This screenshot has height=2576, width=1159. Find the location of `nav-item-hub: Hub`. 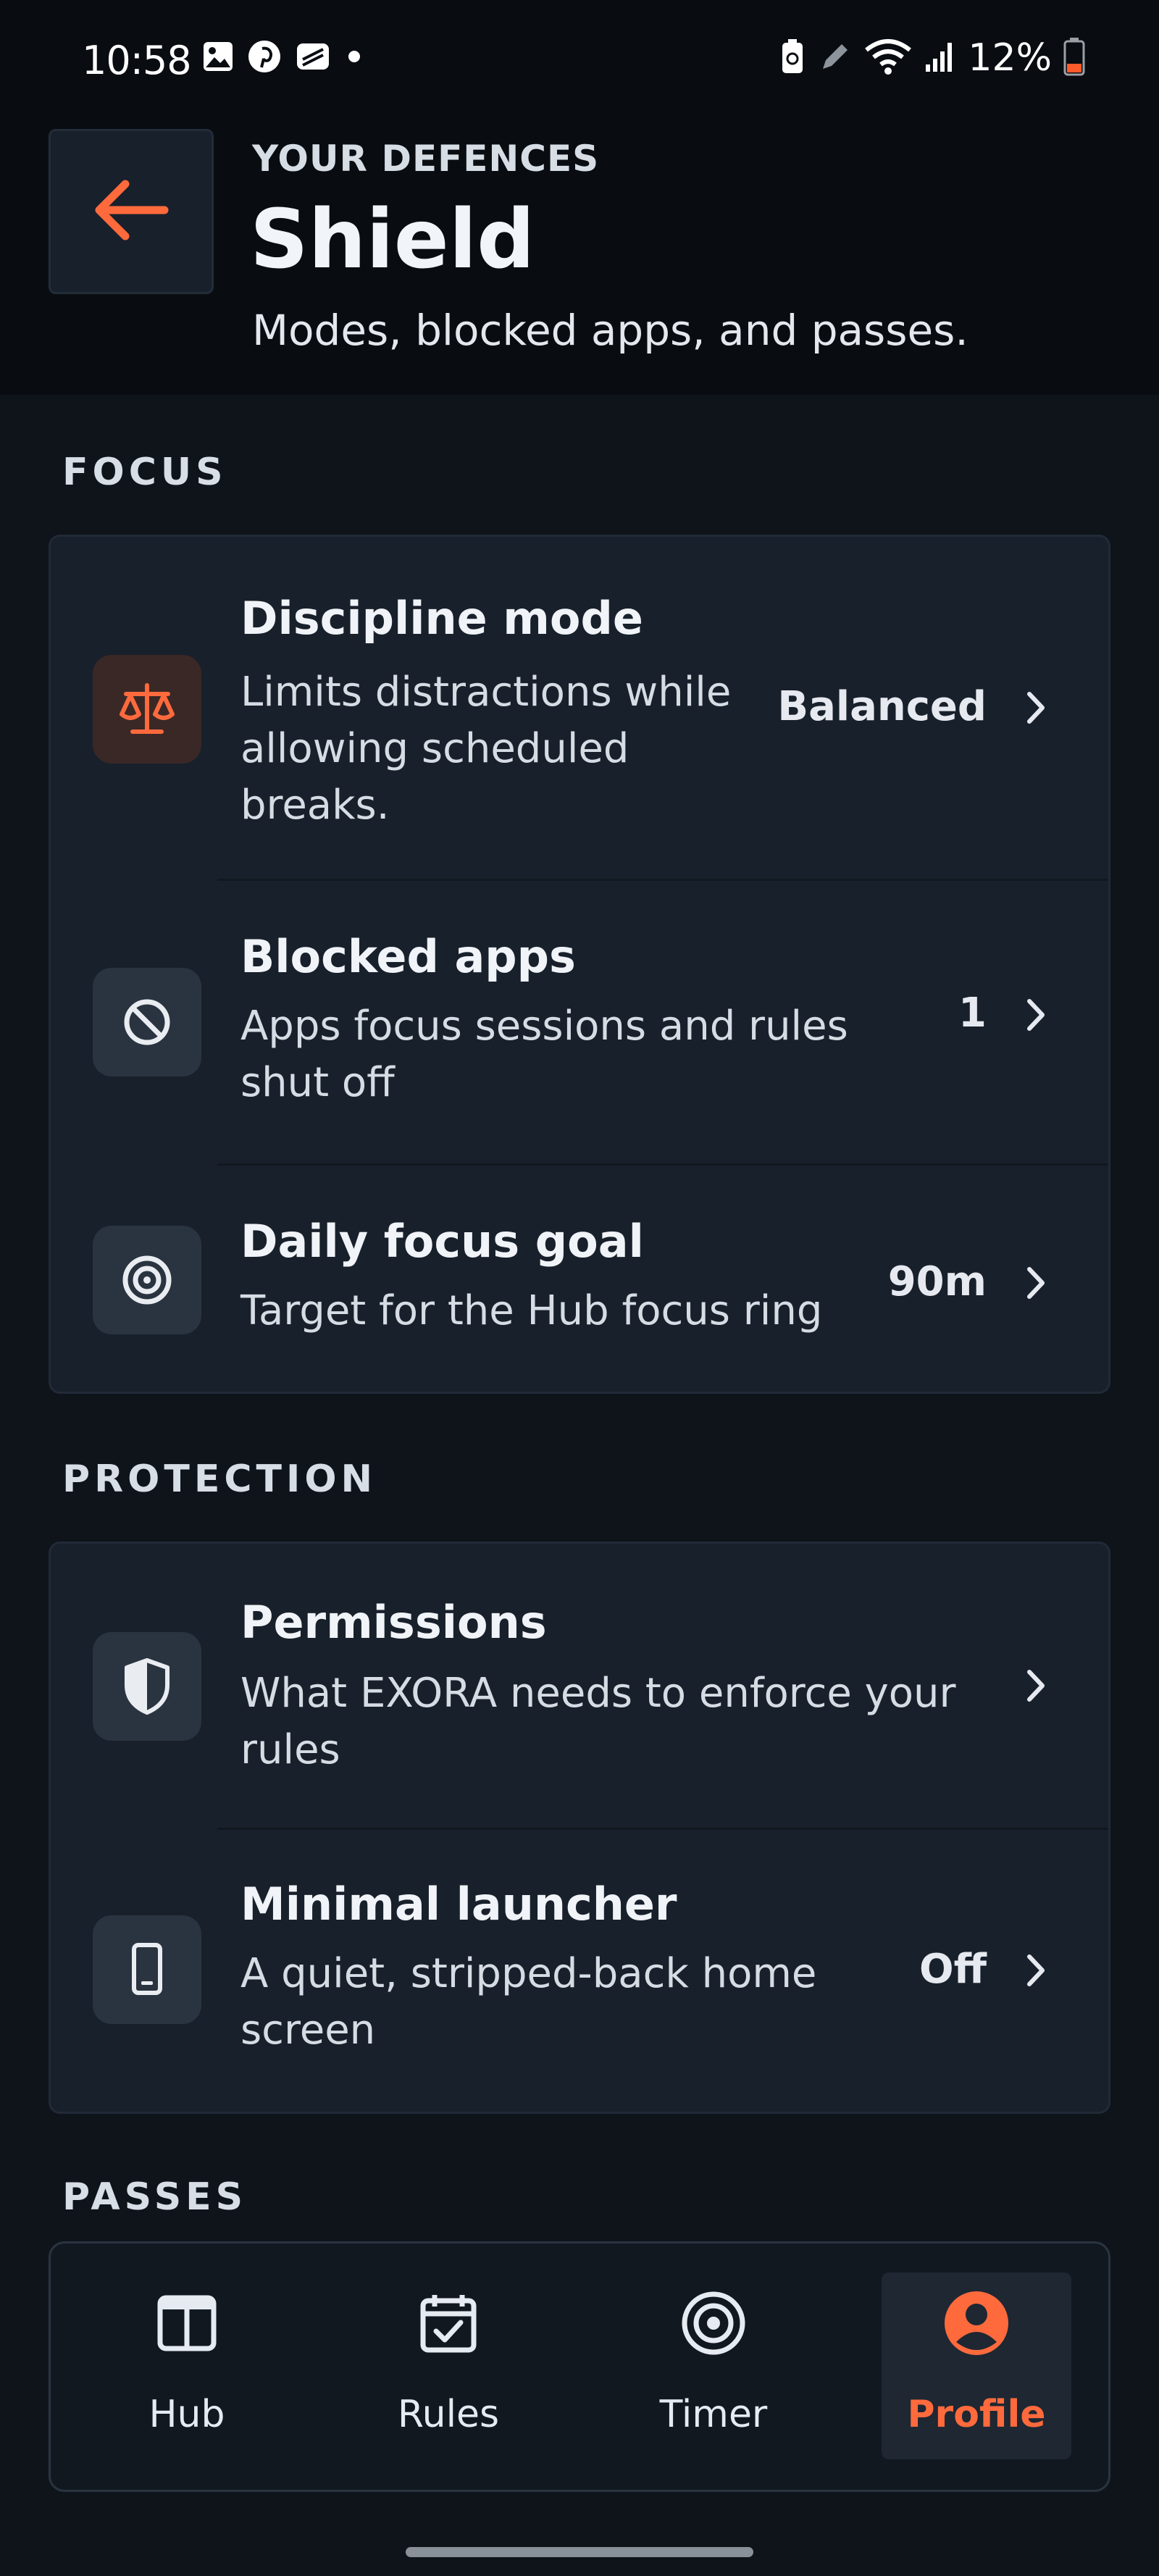

nav-item-hub: Hub is located at coordinates (187, 2365).